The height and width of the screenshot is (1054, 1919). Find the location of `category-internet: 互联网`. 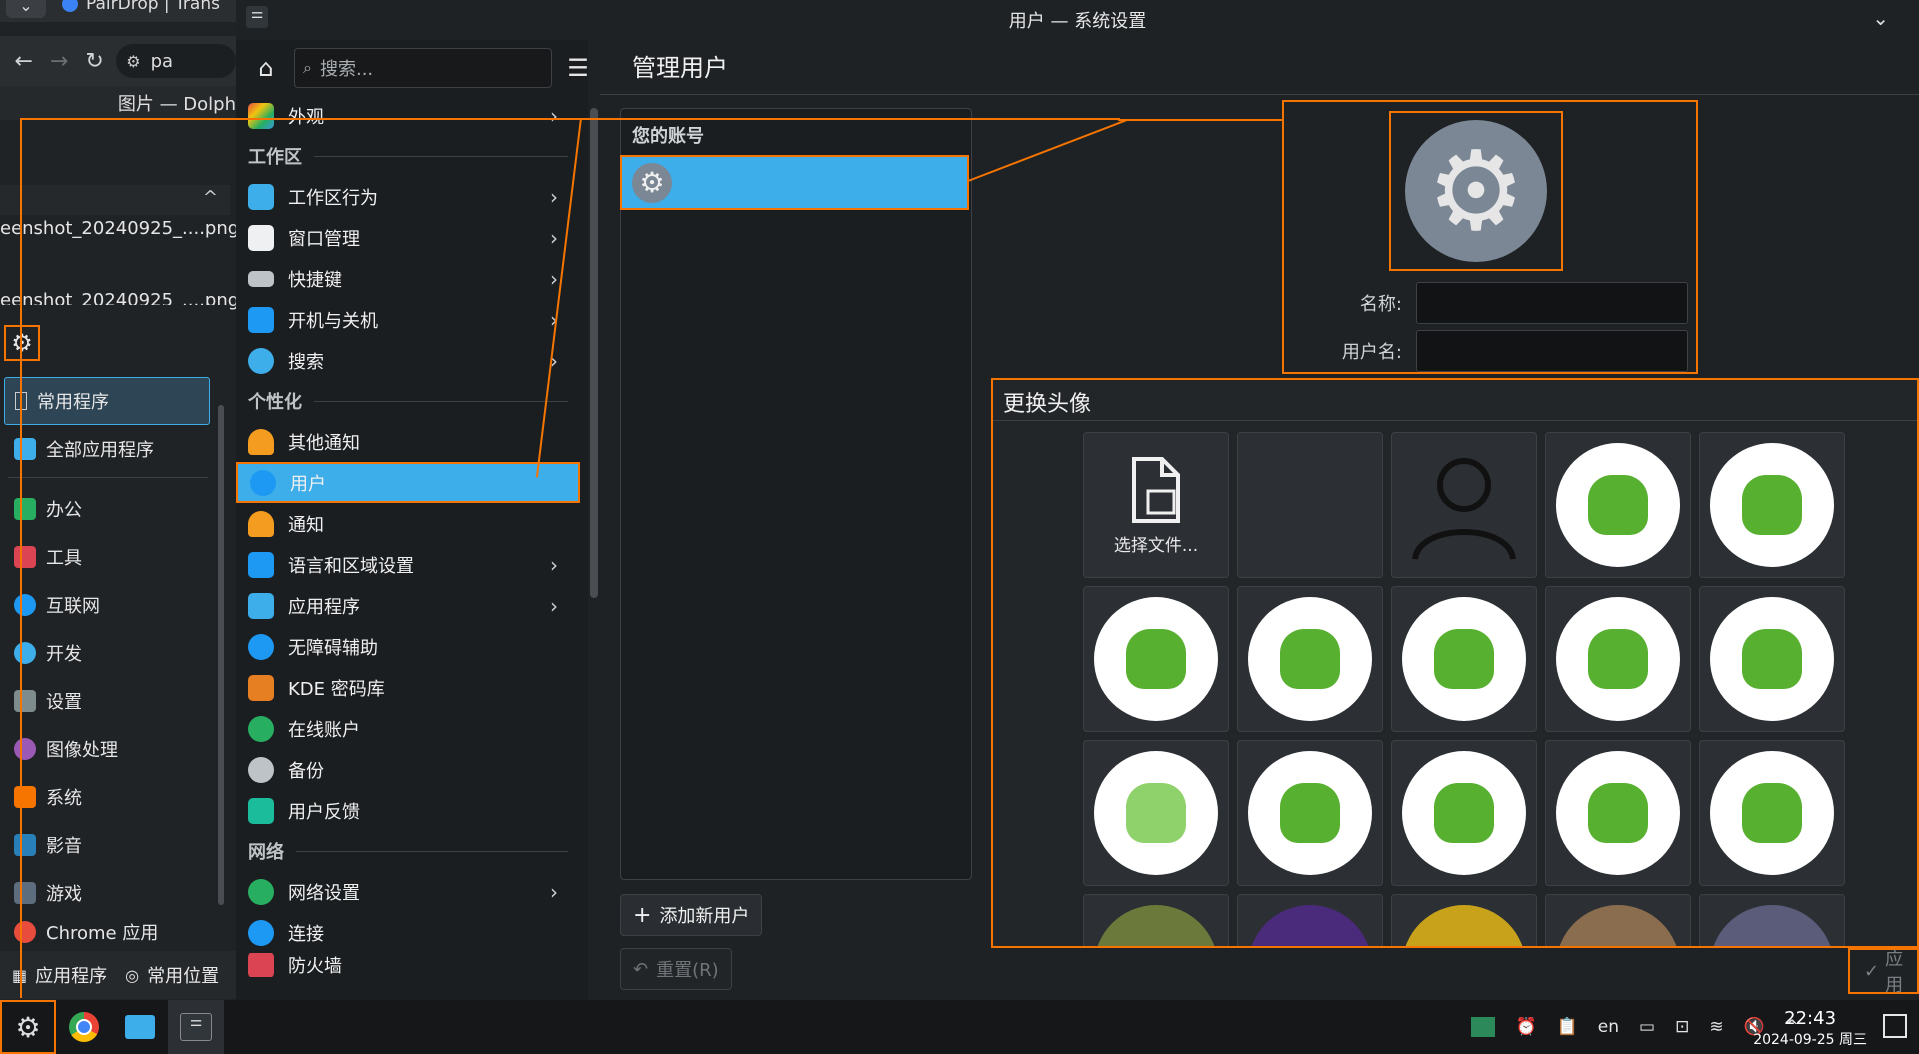

category-internet: 互联网 is located at coordinates (107, 605).